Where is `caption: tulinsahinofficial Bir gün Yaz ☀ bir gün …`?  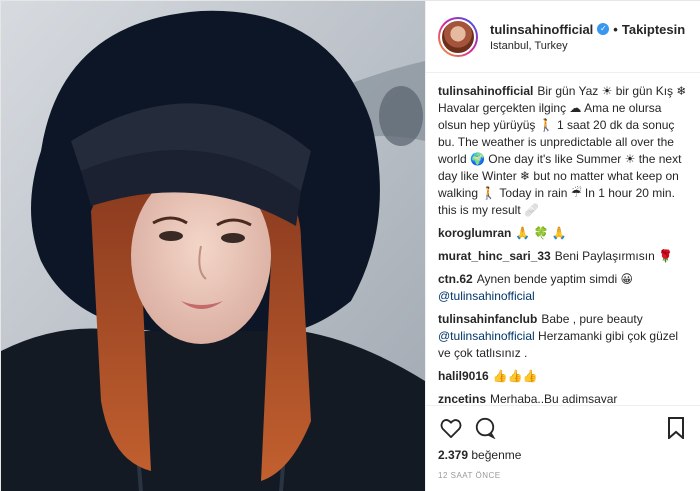 caption: tulinsahinofficial Bir gün Yaz ☀ bir gün … is located at coordinates (563, 151).